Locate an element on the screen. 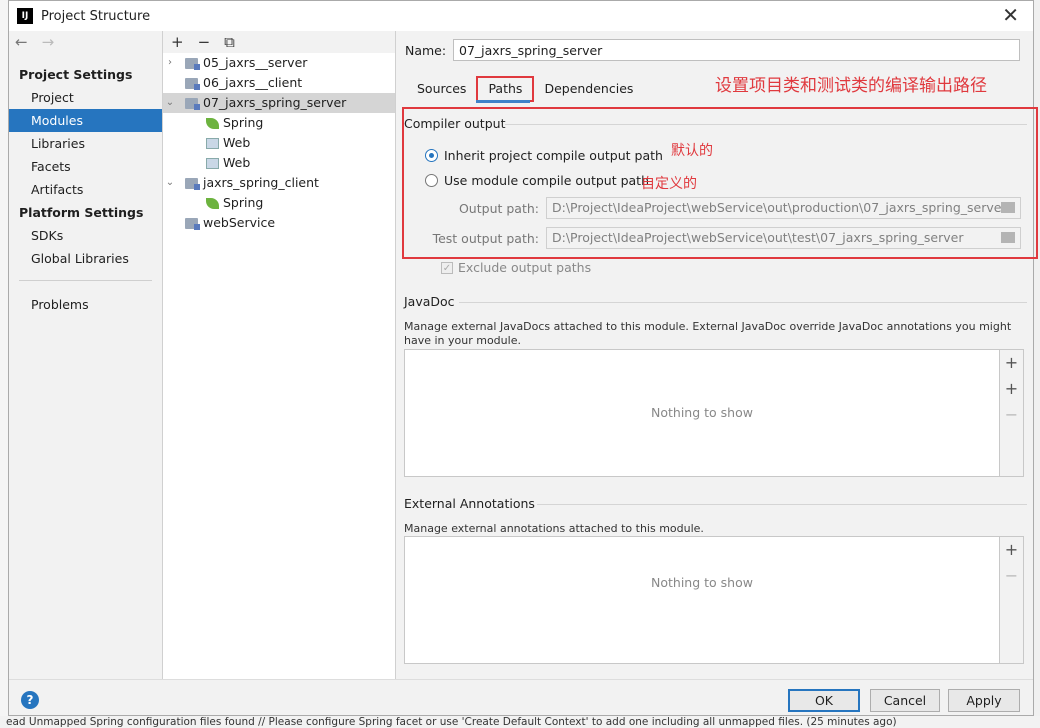 Image resolution: width=1040 pixels, height=728 pixels. javadoc-empty-text: Nothing to show is located at coordinates (702, 412).